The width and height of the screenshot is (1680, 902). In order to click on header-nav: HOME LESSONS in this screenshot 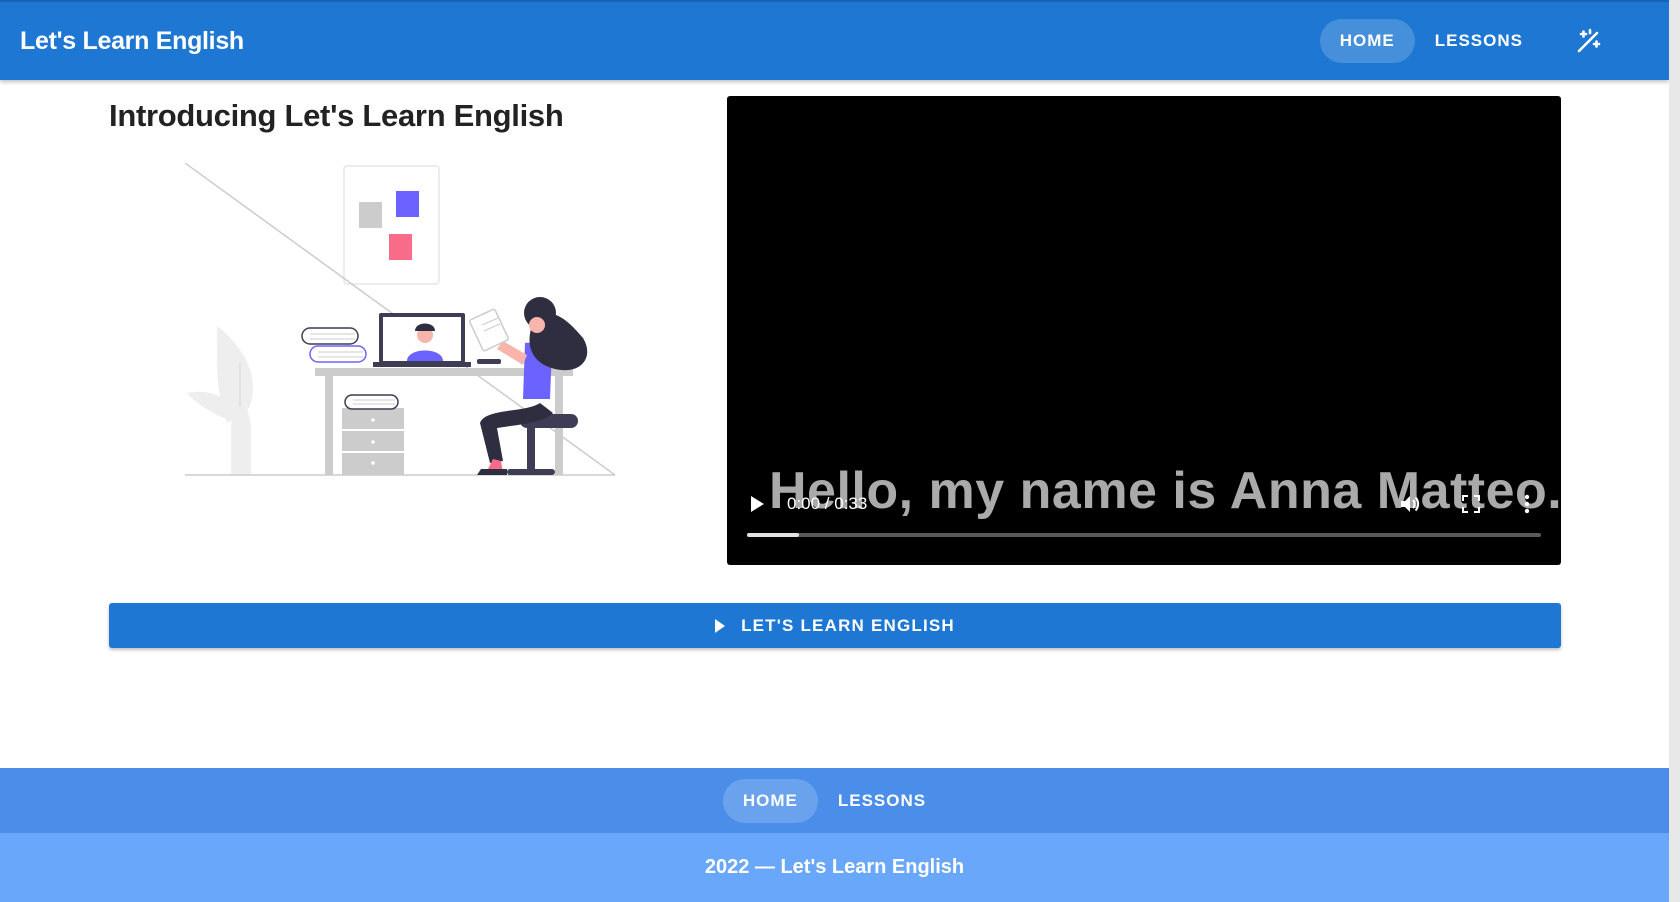, I will do `click(1494, 41)`.